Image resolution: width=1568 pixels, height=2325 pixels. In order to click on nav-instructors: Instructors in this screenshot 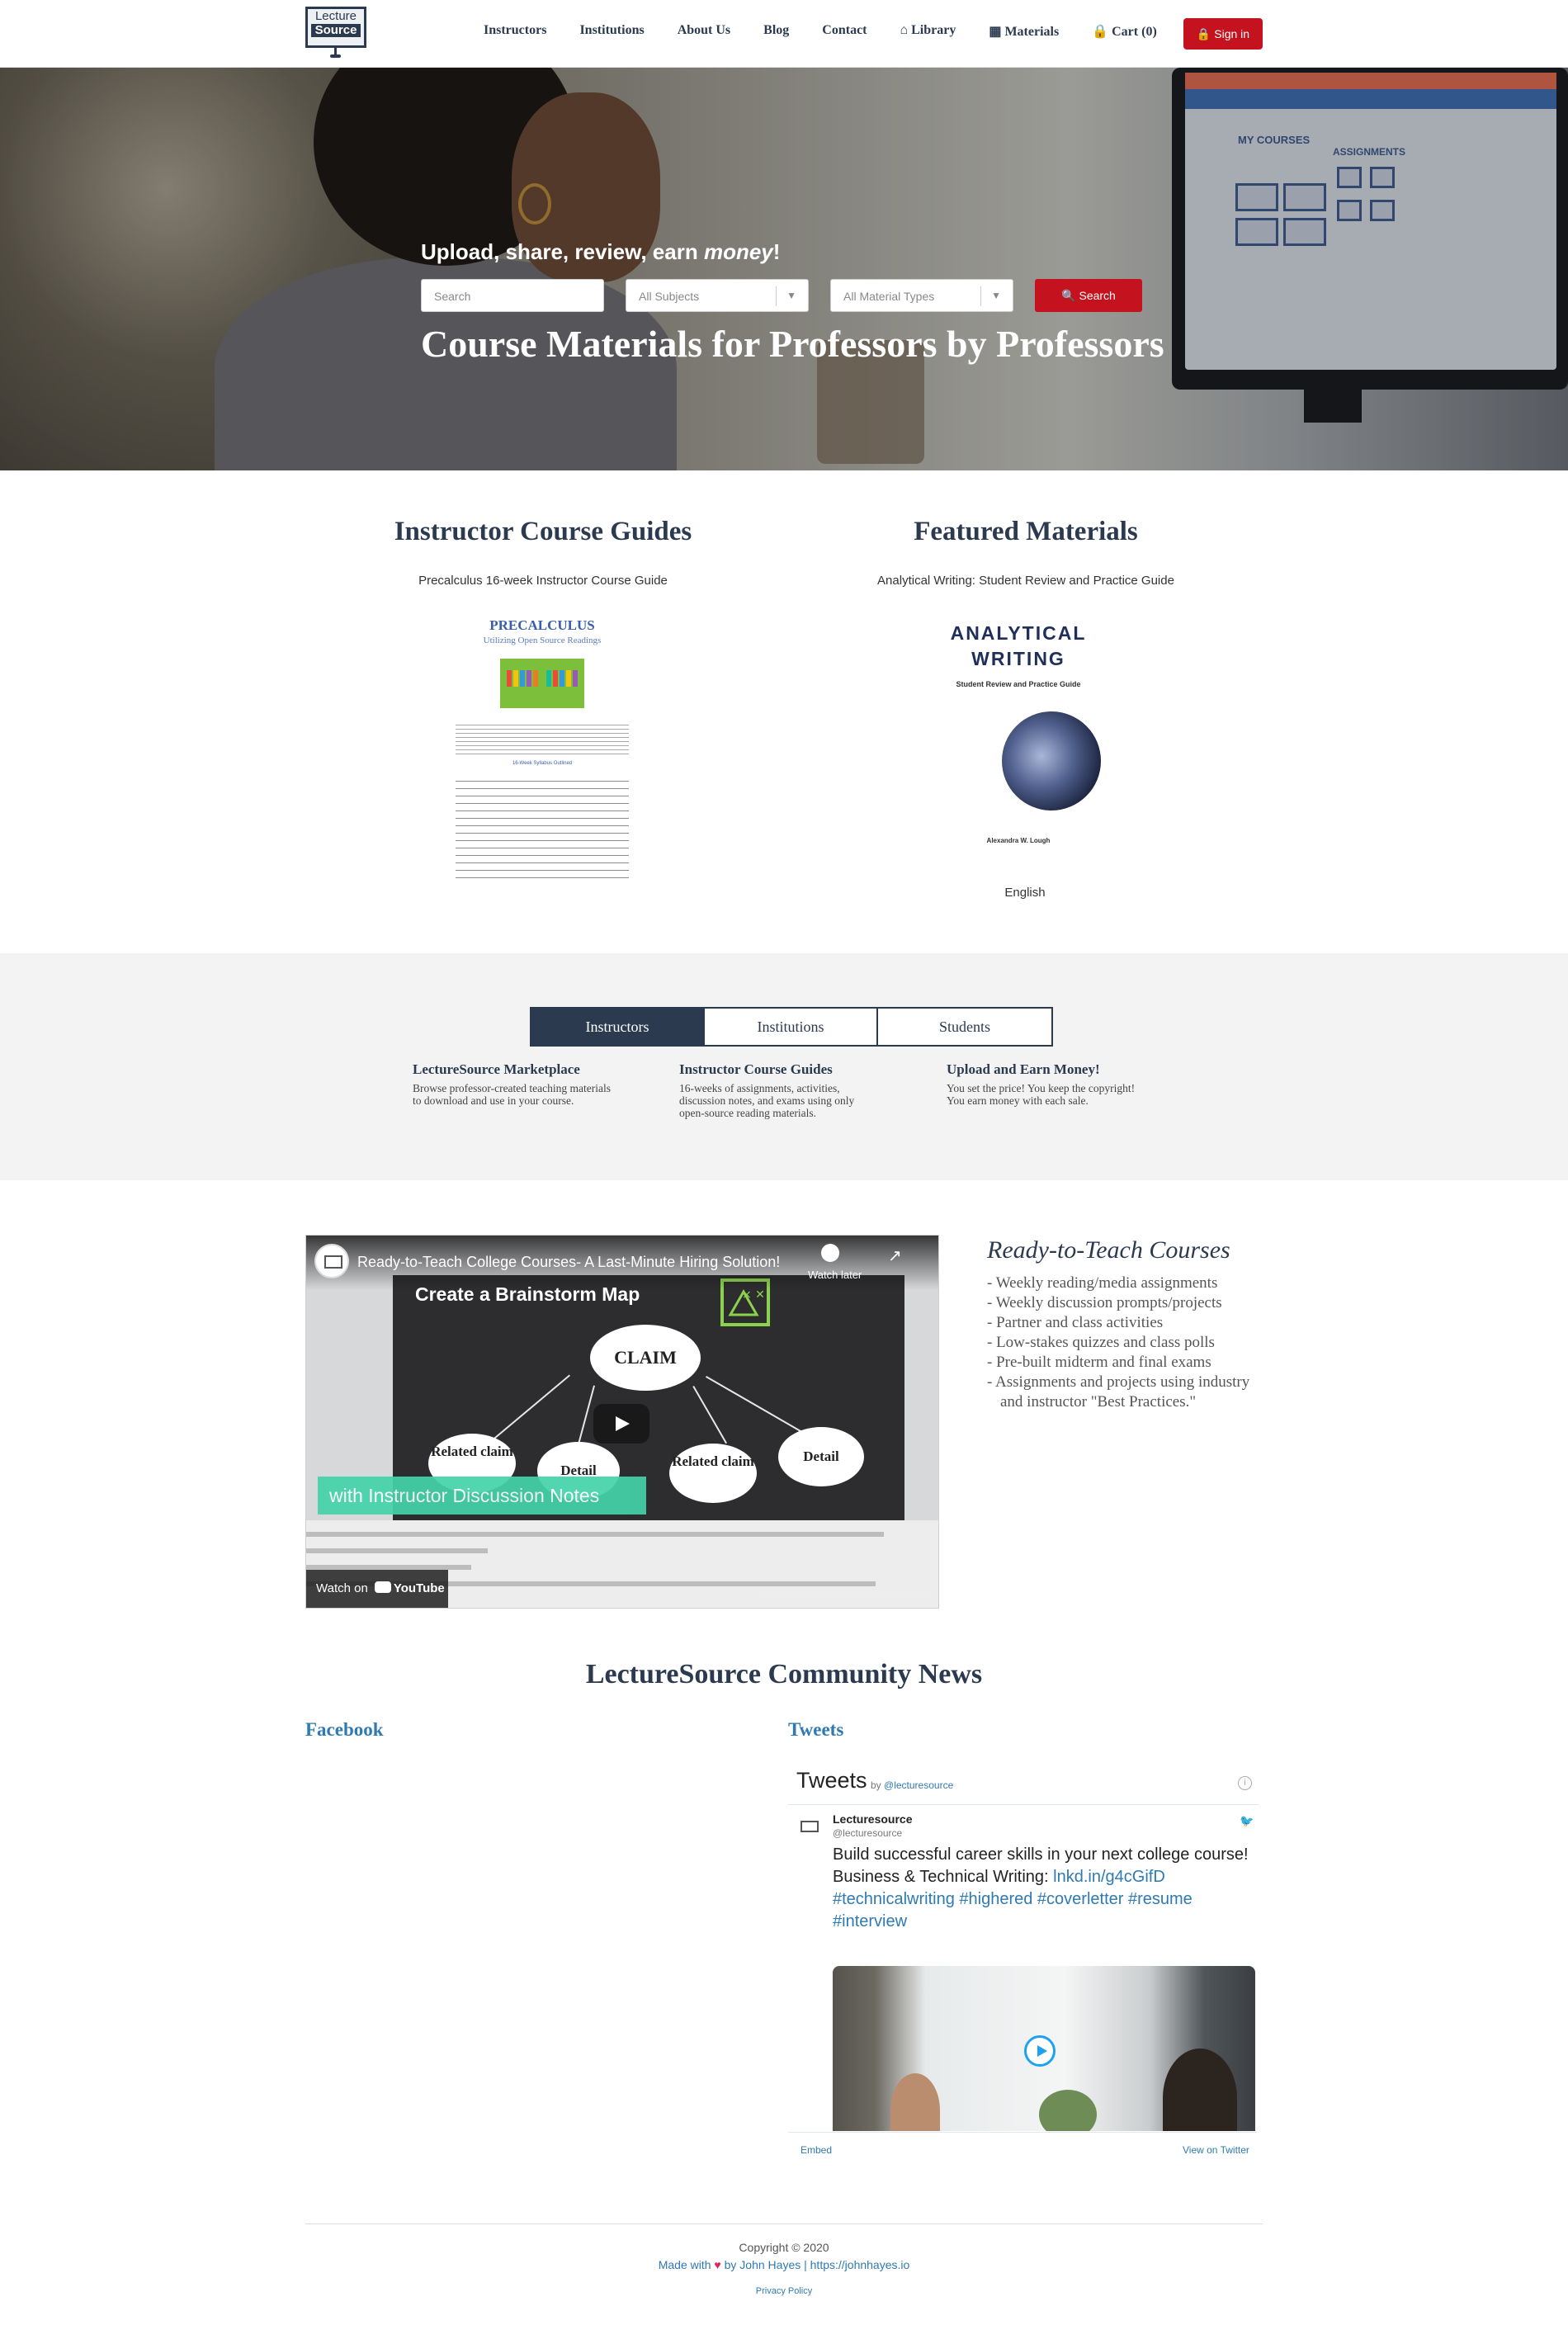, I will do `click(515, 31)`.